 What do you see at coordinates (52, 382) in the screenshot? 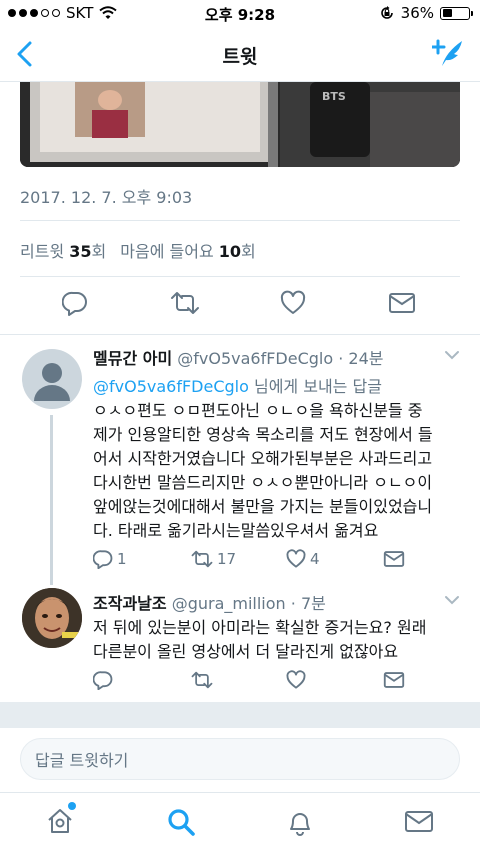
I see `default-avatar-icon` at bounding box center [52, 382].